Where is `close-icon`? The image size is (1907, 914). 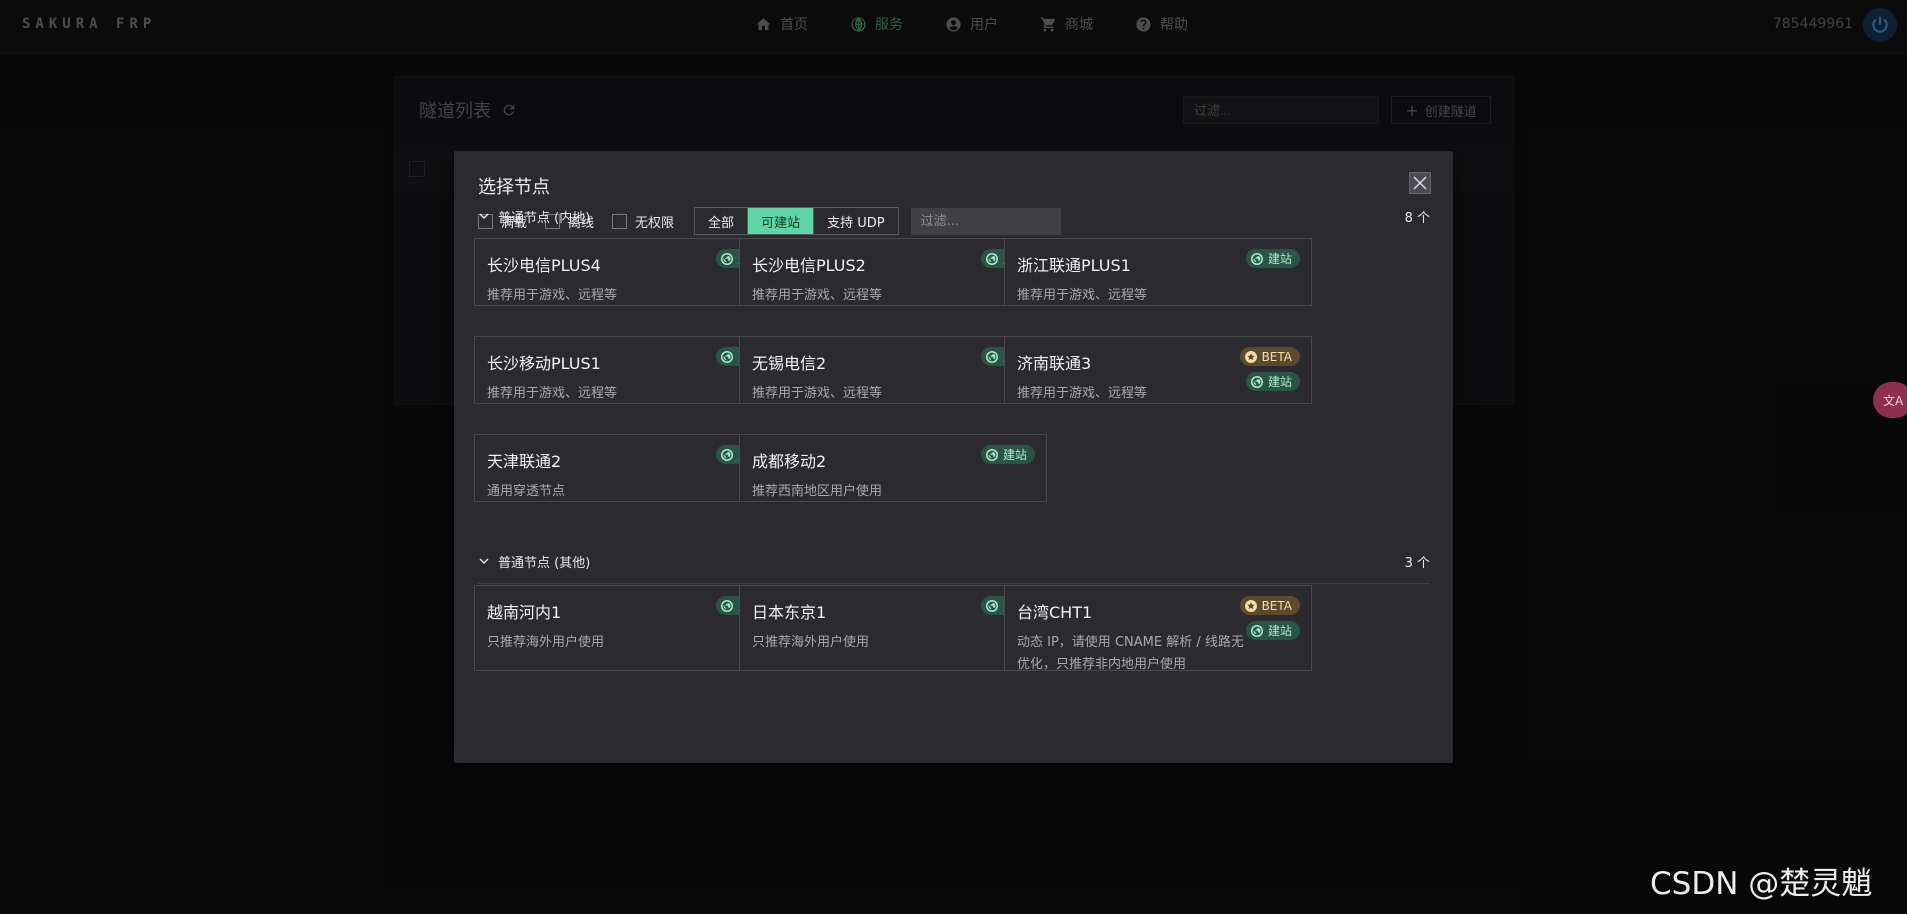
close-icon is located at coordinates (1420, 183).